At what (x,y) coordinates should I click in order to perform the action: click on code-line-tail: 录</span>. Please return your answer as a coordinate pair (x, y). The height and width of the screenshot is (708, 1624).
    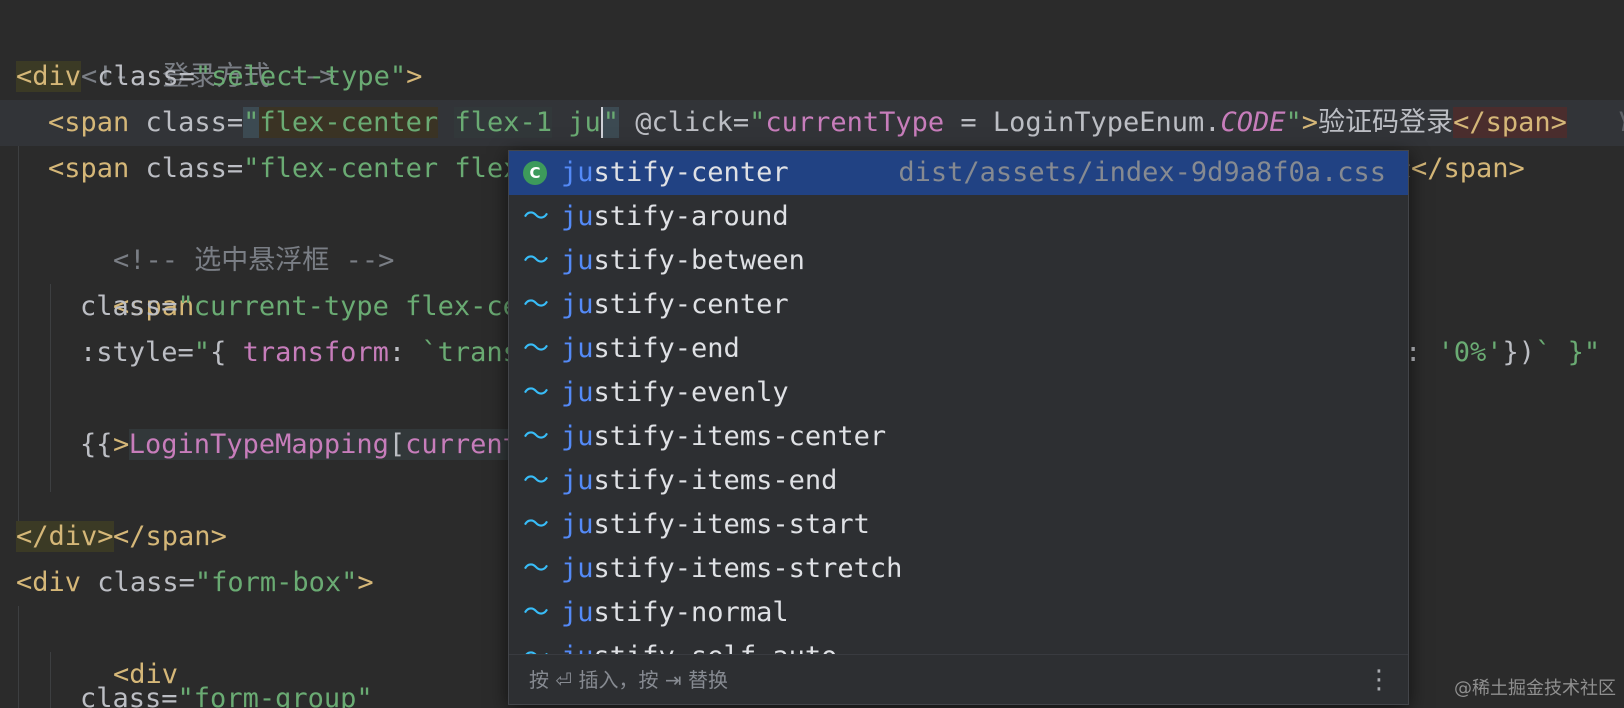
    Looking at the image, I should click on (1484, 169).